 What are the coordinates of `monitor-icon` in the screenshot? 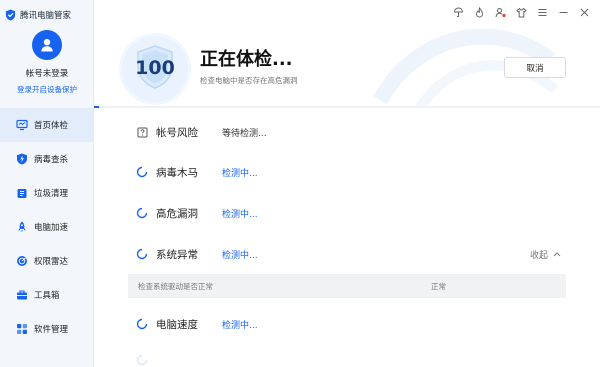 It's located at (22, 125).